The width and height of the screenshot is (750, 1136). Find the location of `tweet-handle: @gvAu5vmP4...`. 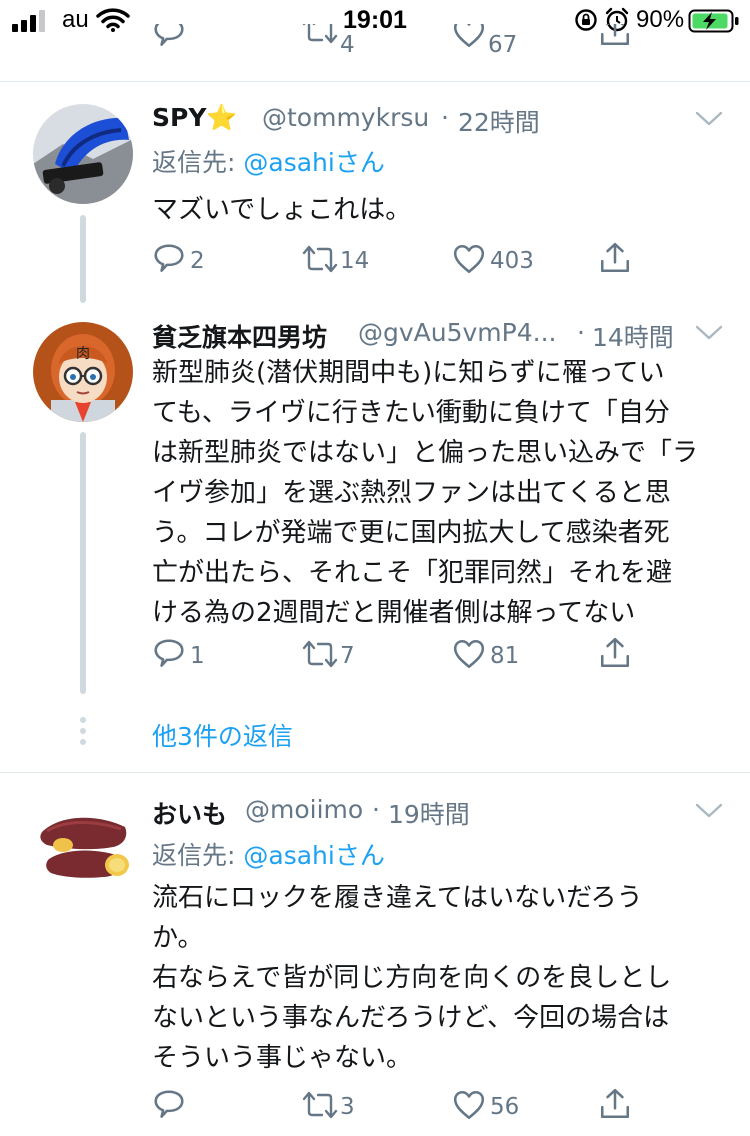

tweet-handle: @gvAu5vmP4... is located at coordinates (457, 332).